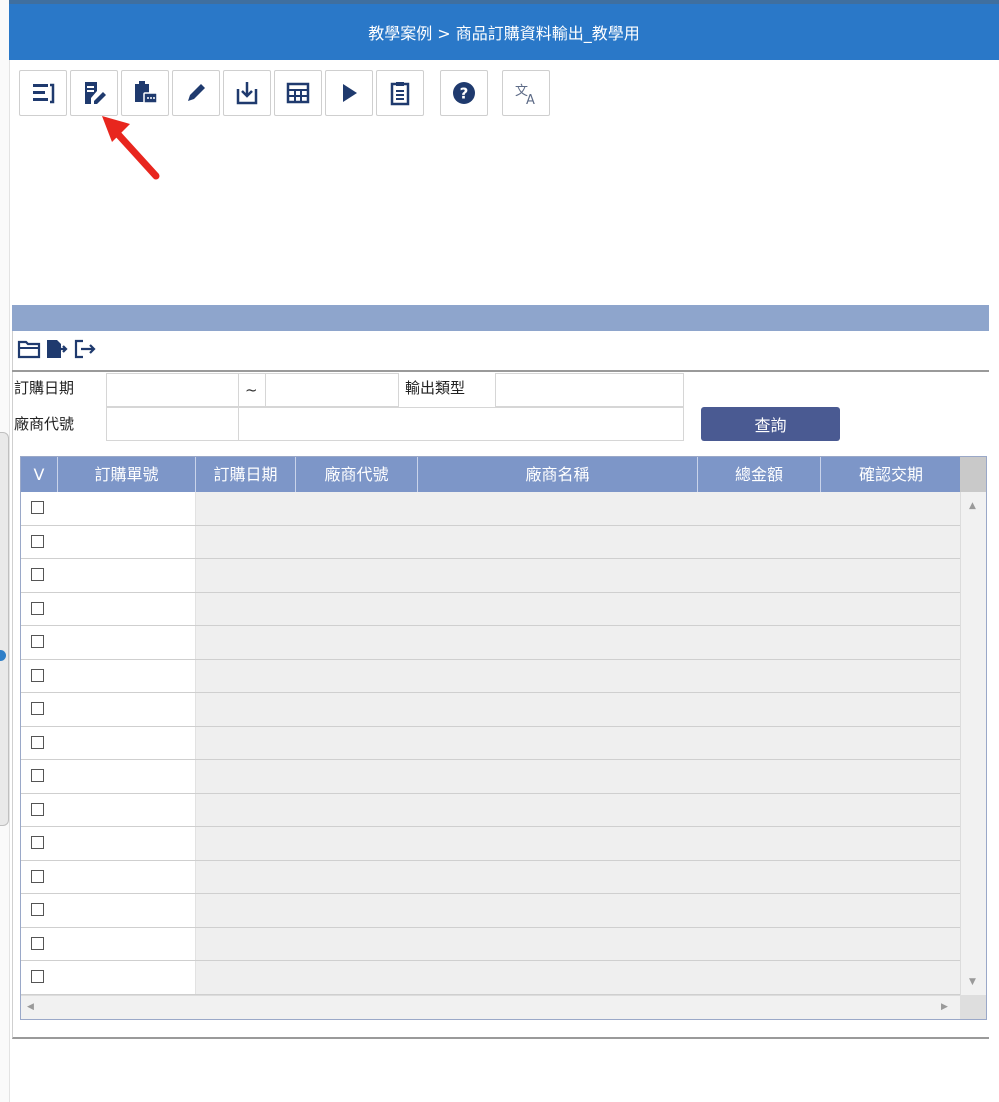  Describe the element at coordinates (558, 474) in the screenshot. I see `column-header-vendor-name: 廠商名稱` at that location.